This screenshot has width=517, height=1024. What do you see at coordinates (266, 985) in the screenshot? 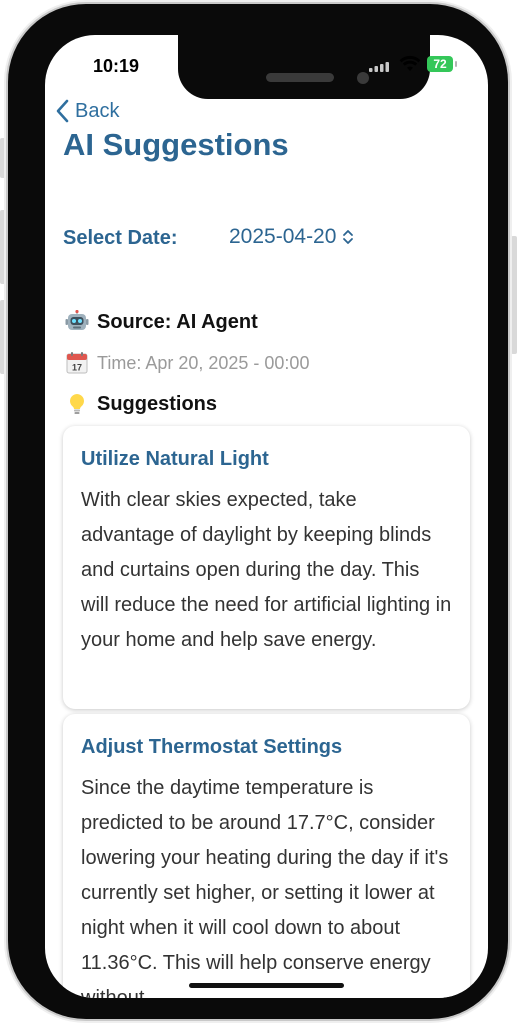
I see `home-indicator` at bounding box center [266, 985].